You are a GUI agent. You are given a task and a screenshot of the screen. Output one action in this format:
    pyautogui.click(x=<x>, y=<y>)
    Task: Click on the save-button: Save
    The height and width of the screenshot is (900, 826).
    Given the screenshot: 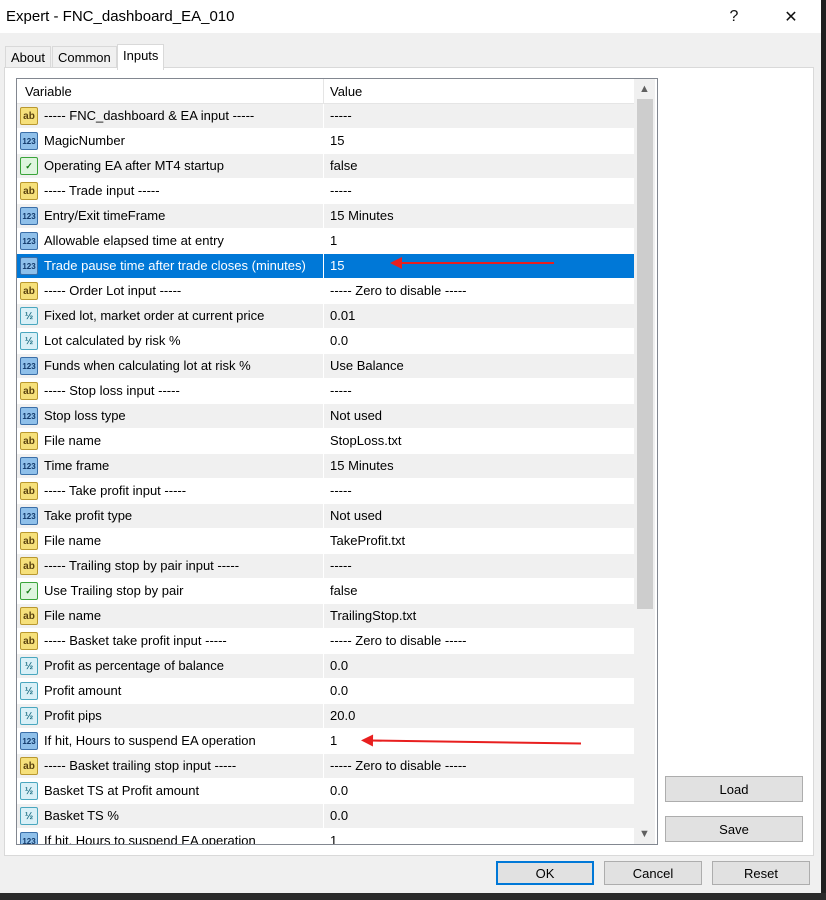 What is the action you would take?
    pyautogui.click(x=734, y=829)
    